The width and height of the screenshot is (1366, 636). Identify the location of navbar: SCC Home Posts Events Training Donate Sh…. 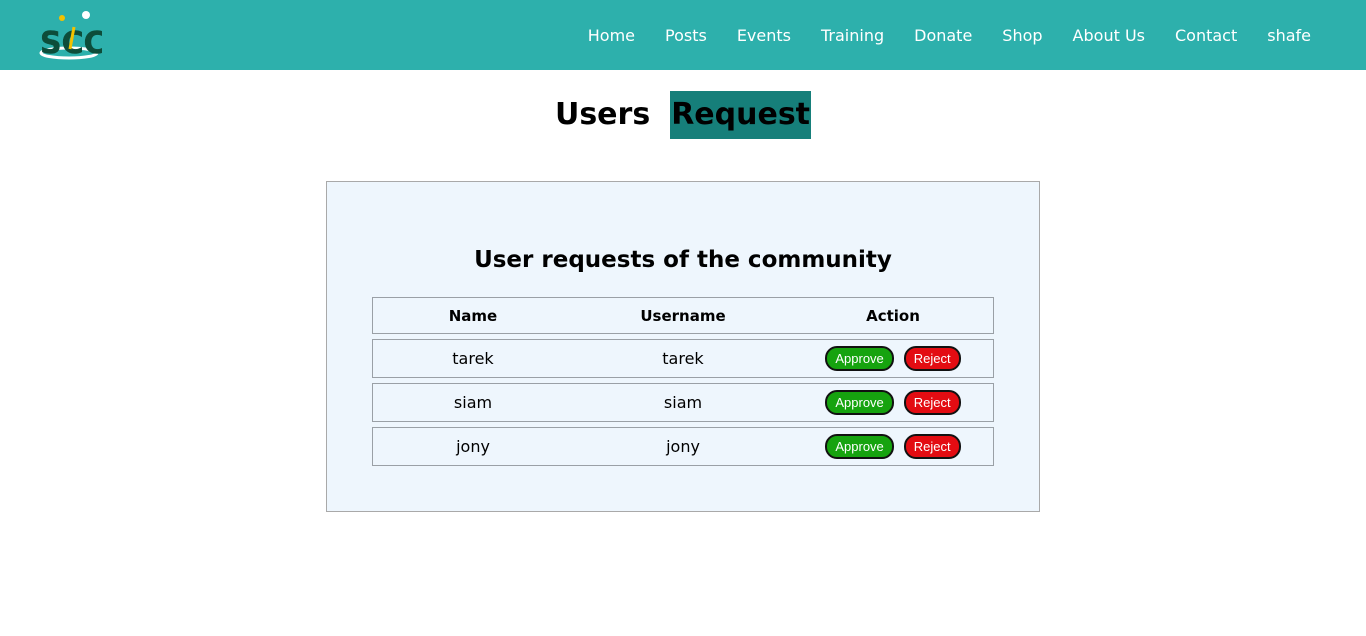
(683, 35).